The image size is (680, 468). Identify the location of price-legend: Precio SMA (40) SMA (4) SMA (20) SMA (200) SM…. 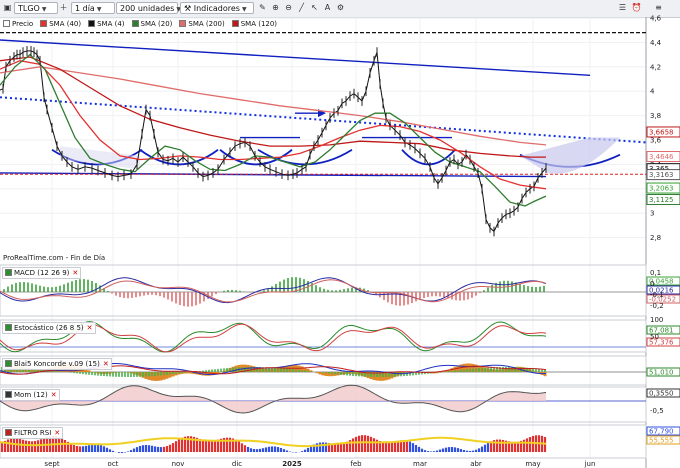
(142, 24).